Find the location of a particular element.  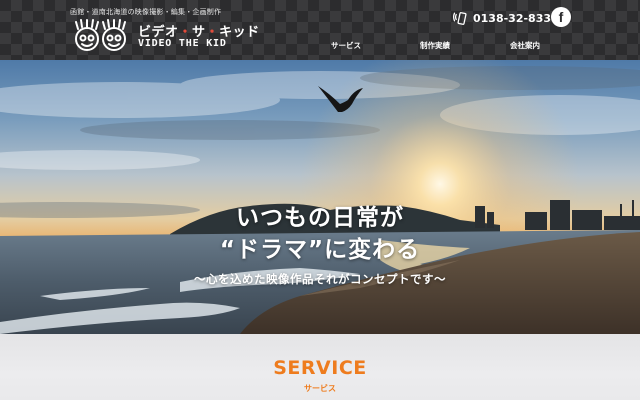

facebook-icon: f is located at coordinates (561, 17).